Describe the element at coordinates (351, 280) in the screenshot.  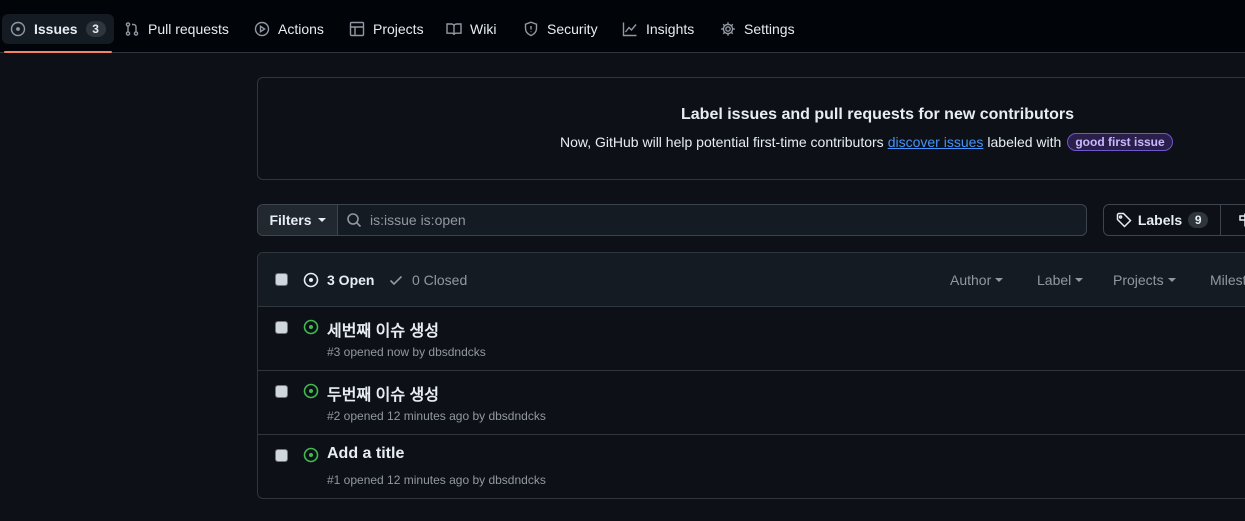
I see `open-count-label: 3 Open` at that location.